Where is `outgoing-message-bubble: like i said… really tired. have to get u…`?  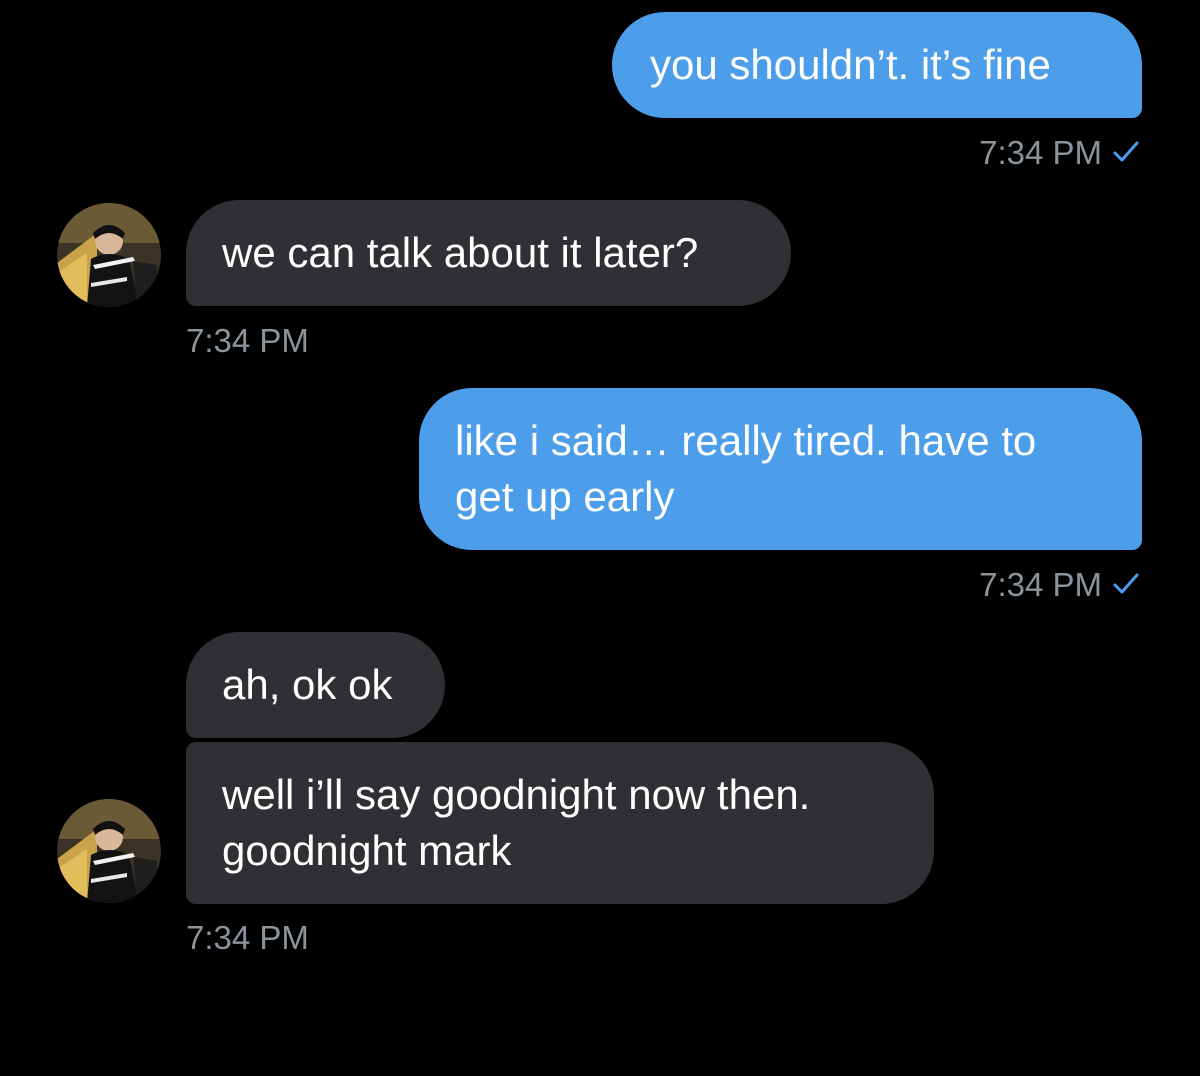
outgoing-message-bubble: like i said… really tired. have to get u… is located at coordinates (780, 469).